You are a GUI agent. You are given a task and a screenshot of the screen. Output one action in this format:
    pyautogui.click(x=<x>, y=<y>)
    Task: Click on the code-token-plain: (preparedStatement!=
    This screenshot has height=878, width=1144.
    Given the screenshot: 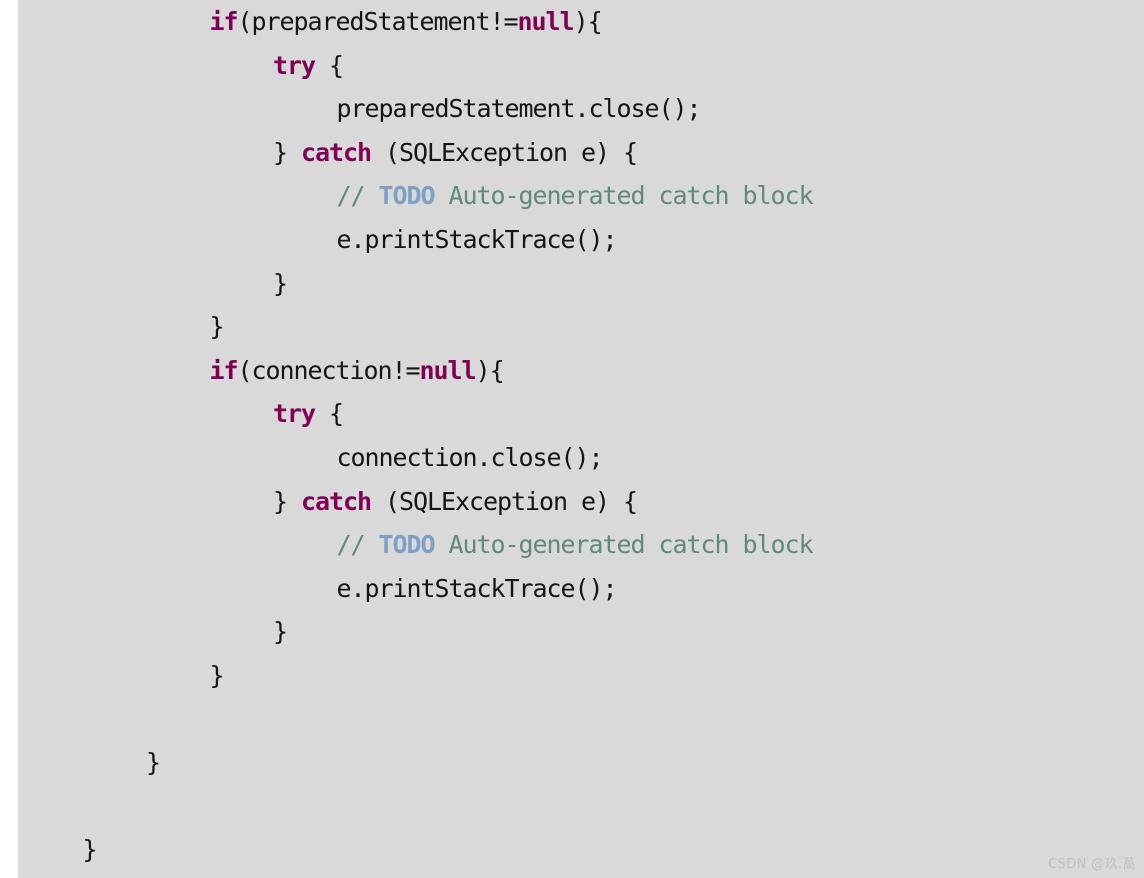 What is the action you would take?
    pyautogui.click(x=378, y=21)
    